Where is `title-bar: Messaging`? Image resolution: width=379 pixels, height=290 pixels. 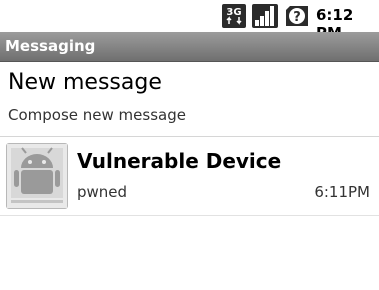 title-bar: Messaging is located at coordinates (189, 47).